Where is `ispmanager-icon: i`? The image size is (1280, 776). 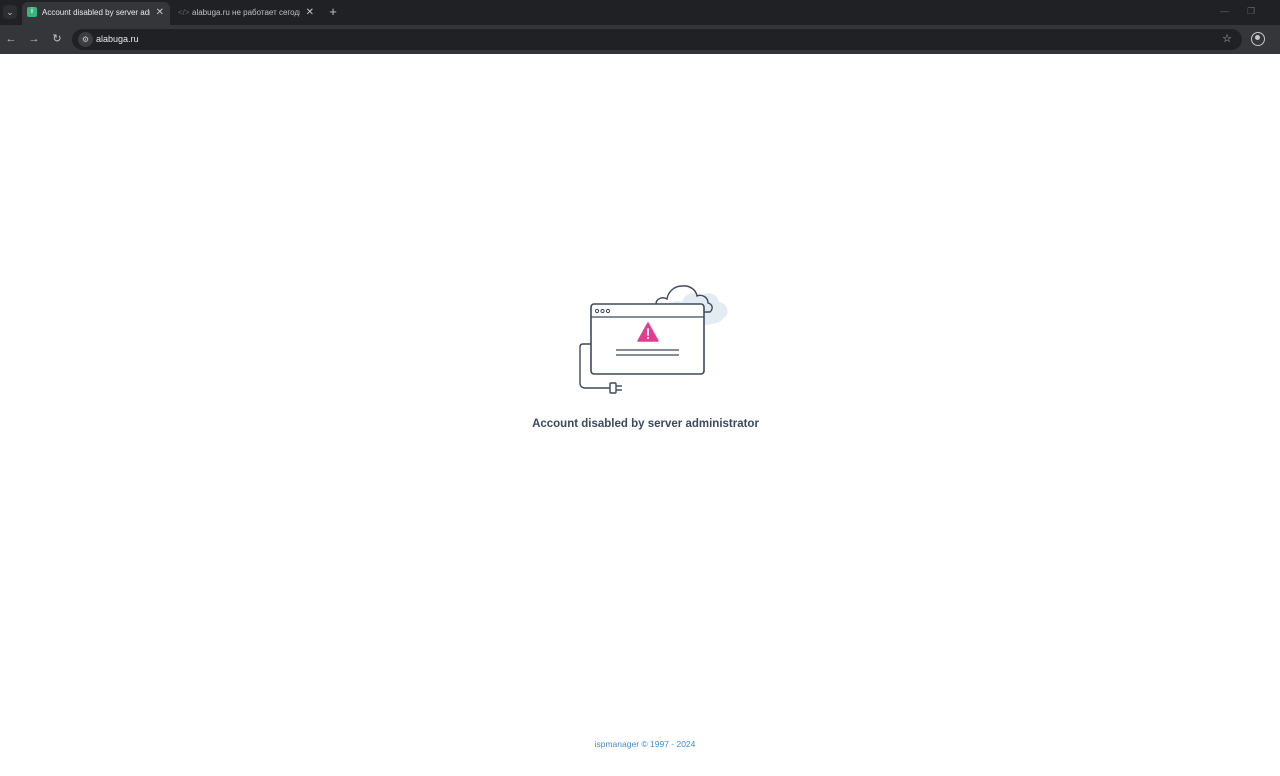
ispmanager-icon: i is located at coordinates (32, 12).